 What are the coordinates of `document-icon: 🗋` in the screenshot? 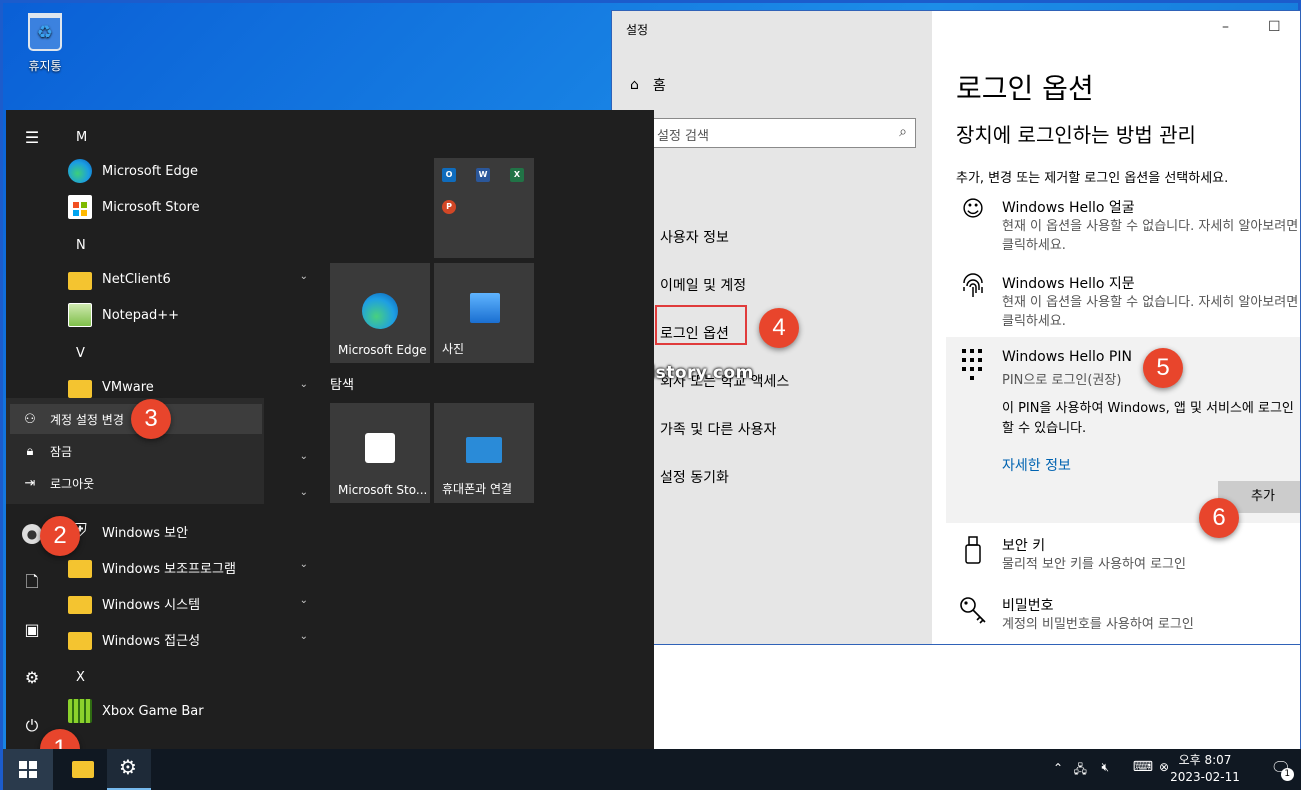 It's located at (32, 582).